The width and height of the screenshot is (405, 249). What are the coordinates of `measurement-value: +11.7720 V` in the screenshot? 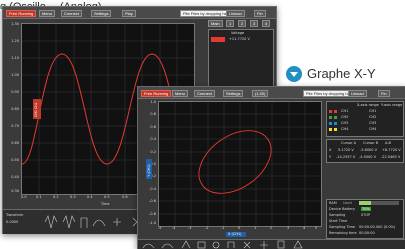 It's located at (239, 39).